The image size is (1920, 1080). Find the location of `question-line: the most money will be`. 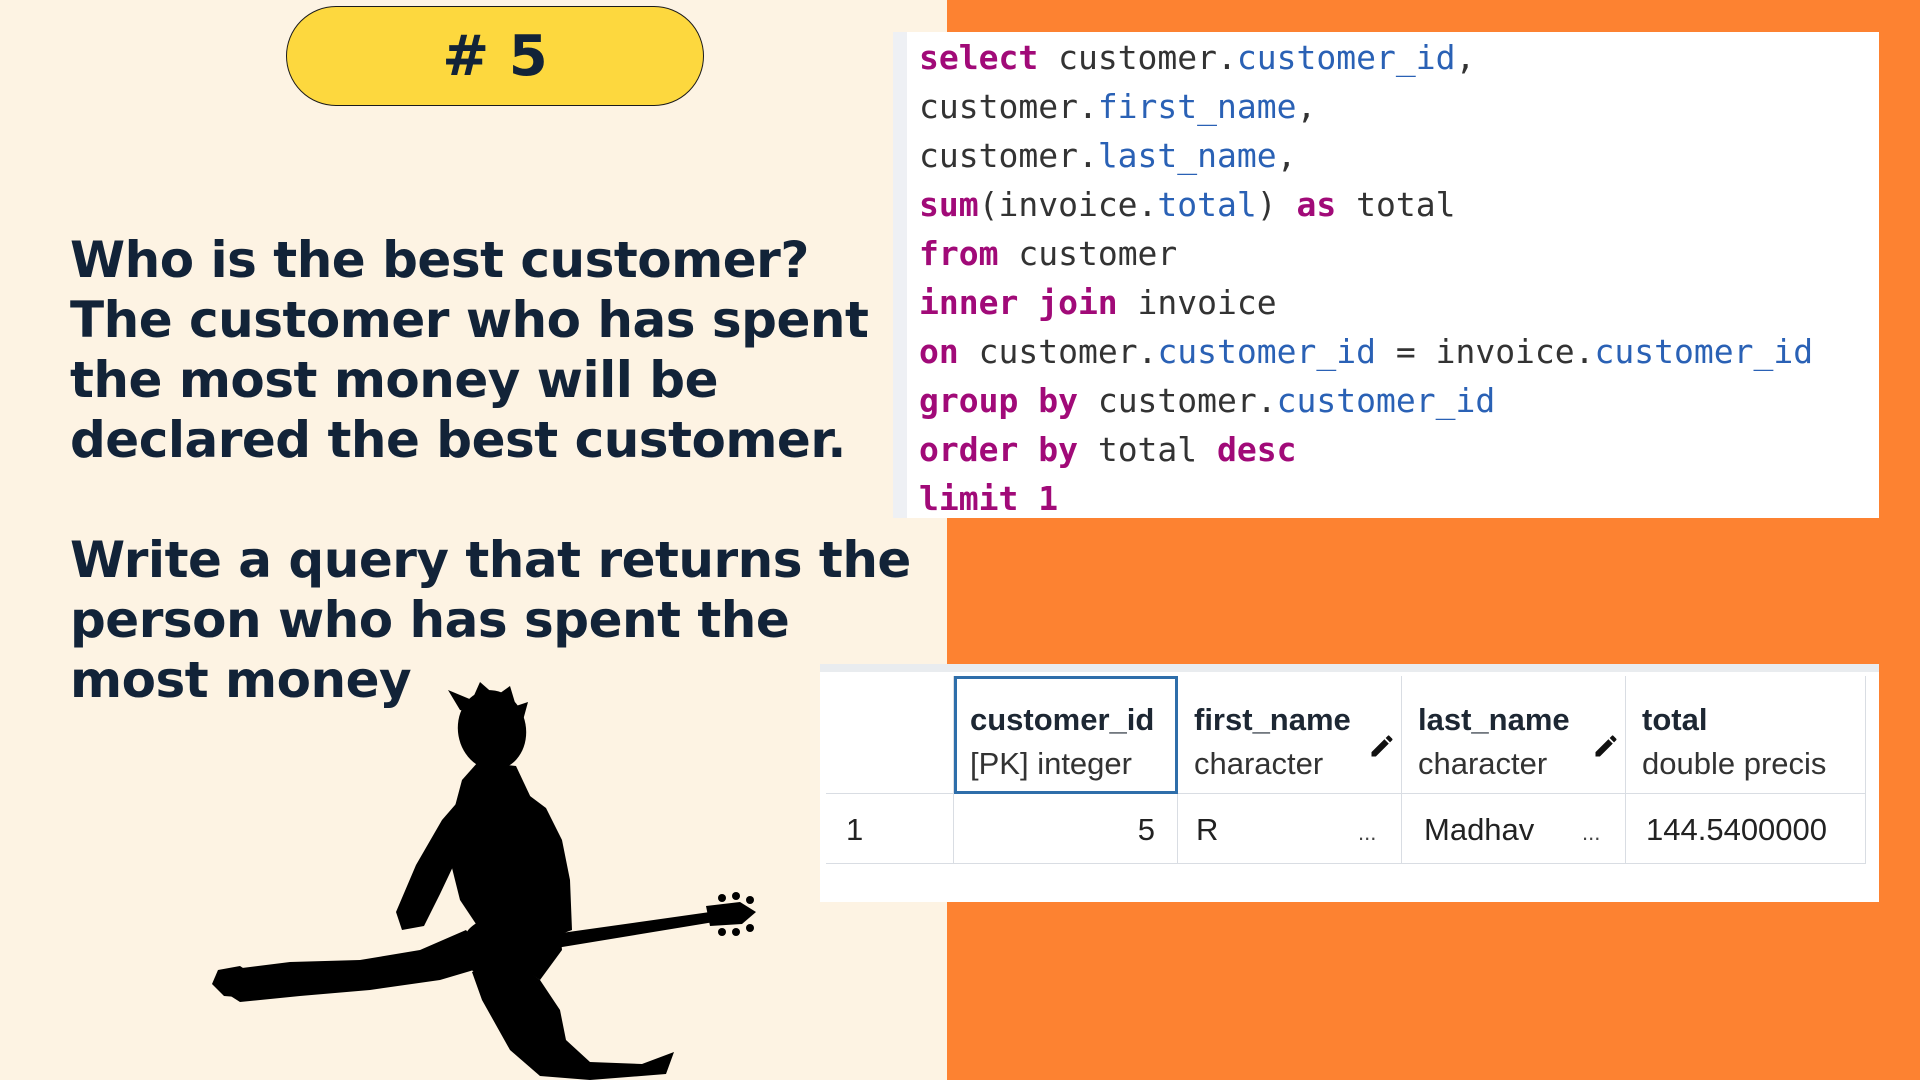

question-line: the most money will be is located at coordinates (394, 380).